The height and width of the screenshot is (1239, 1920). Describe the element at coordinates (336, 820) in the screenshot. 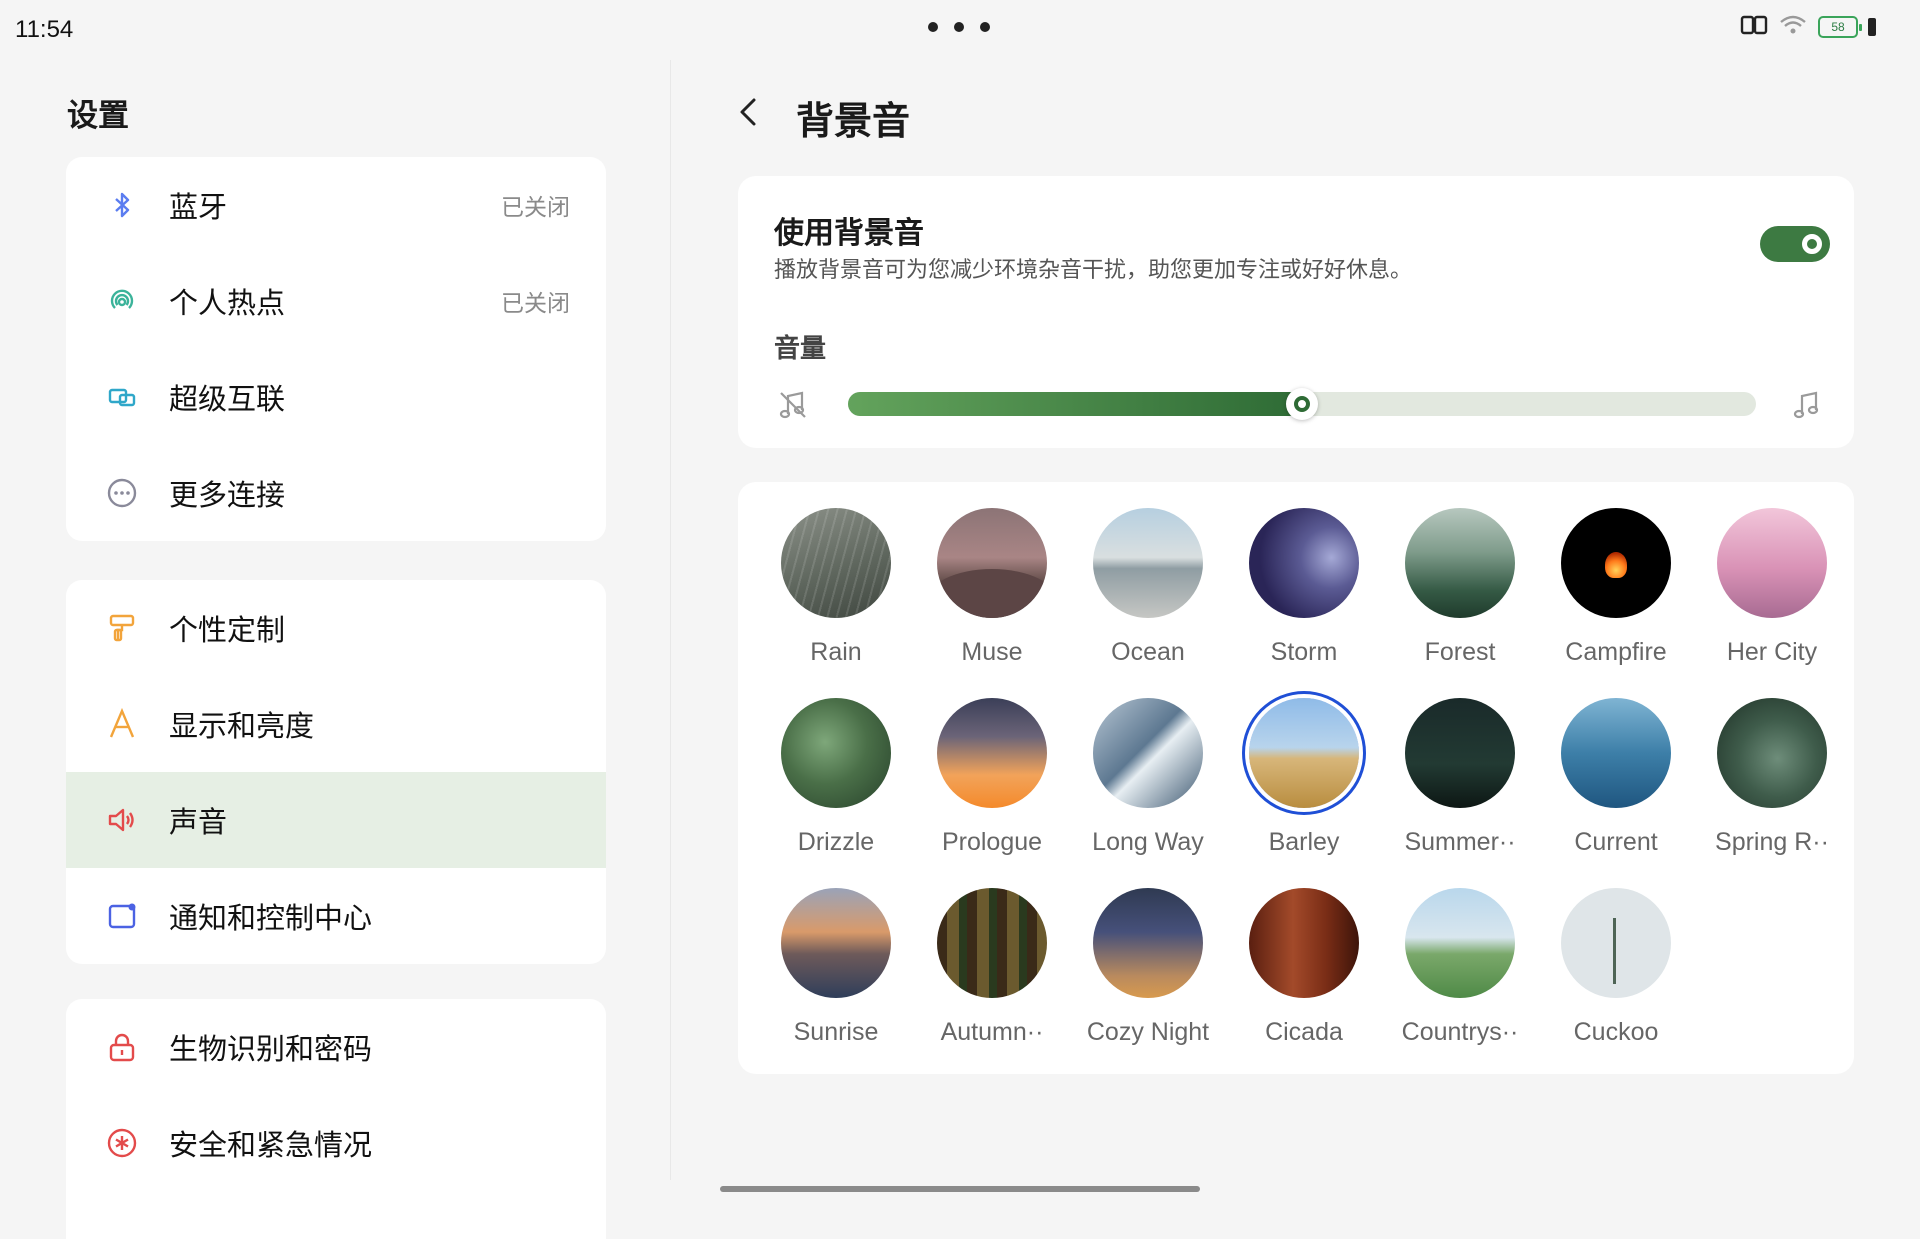

I see `sidebar-item-sound: 声音` at that location.